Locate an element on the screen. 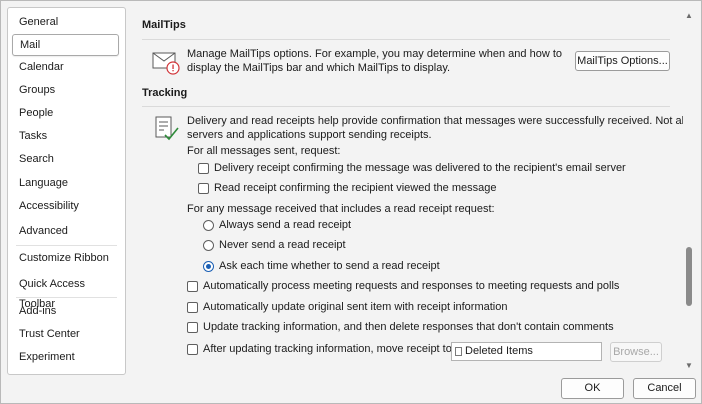 The image size is (702, 404). sidebar-item-people: People is located at coordinates (65, 113).